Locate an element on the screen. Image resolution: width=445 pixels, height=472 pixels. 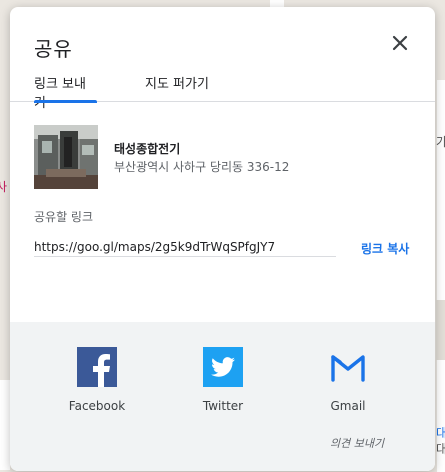
map-label: 사 is located at coordinates (4, 187).